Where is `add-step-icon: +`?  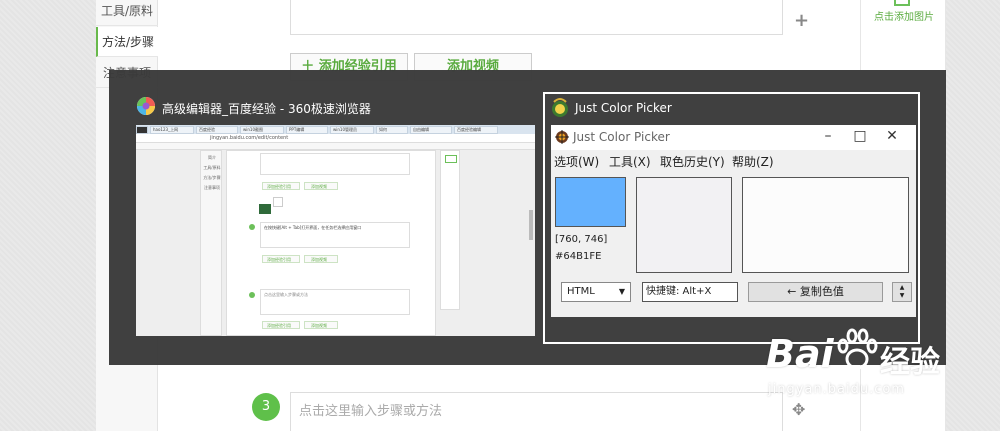 add-step-icon: + is located at coordinates (801, 20).